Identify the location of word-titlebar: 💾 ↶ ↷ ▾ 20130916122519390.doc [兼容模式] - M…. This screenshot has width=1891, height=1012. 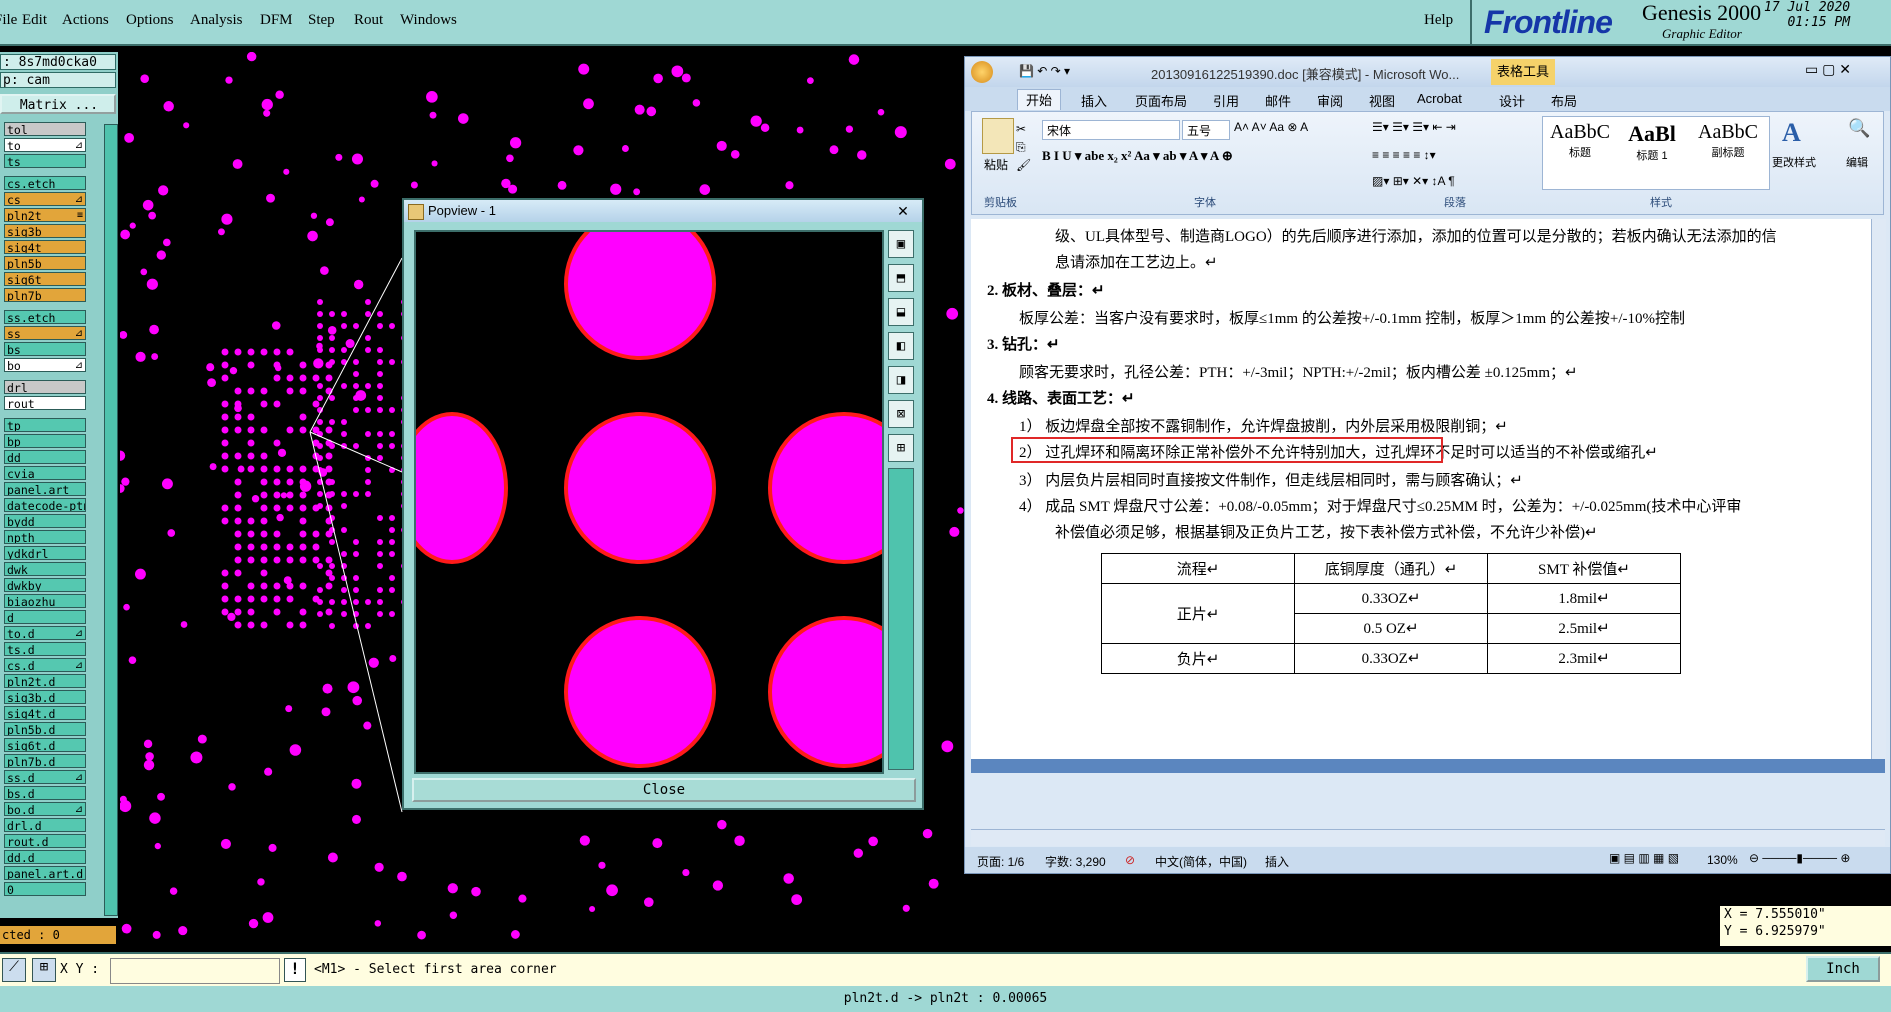
(1427, 72).